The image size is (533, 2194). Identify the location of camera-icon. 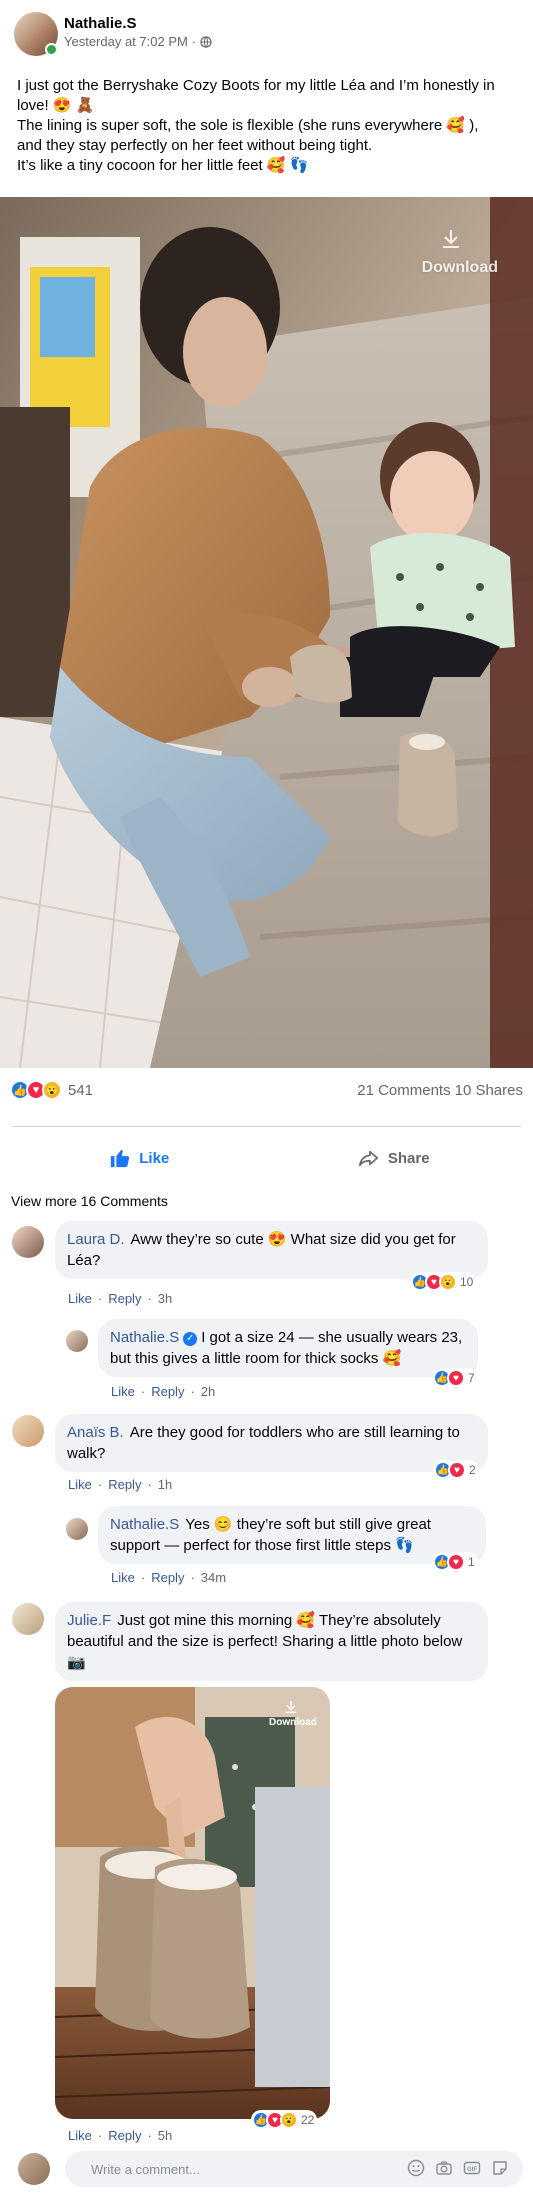
(444, 2168).